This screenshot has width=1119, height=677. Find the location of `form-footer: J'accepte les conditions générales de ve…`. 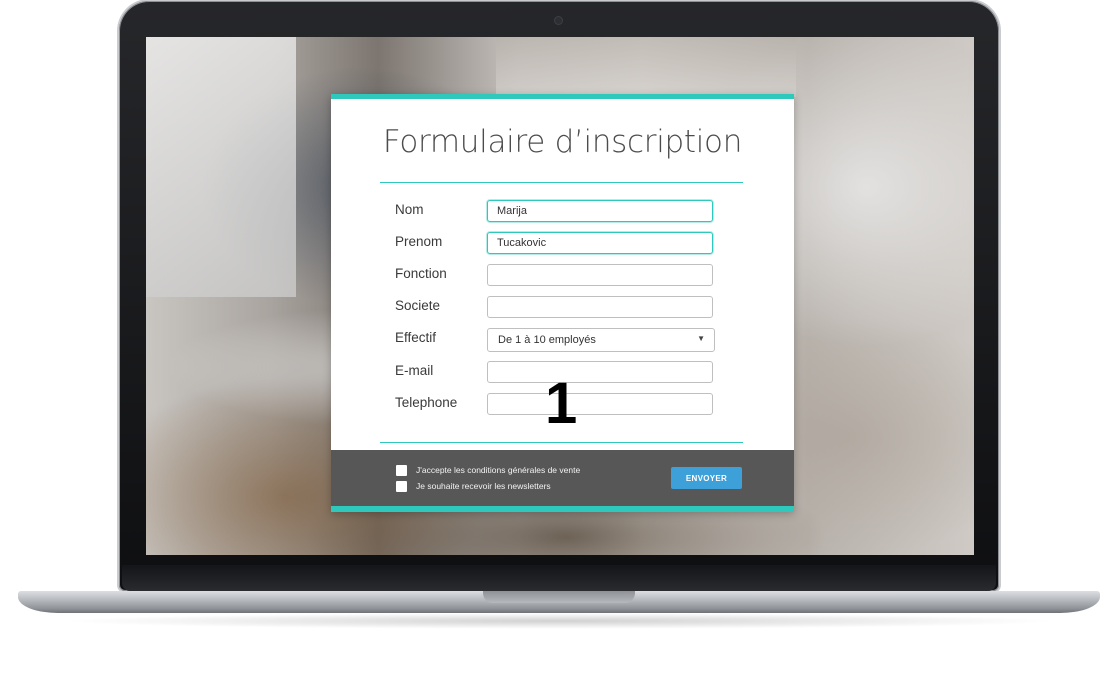

form-footer: J'accepte les conditions générales de ve… is located at coordinates (562, 478).